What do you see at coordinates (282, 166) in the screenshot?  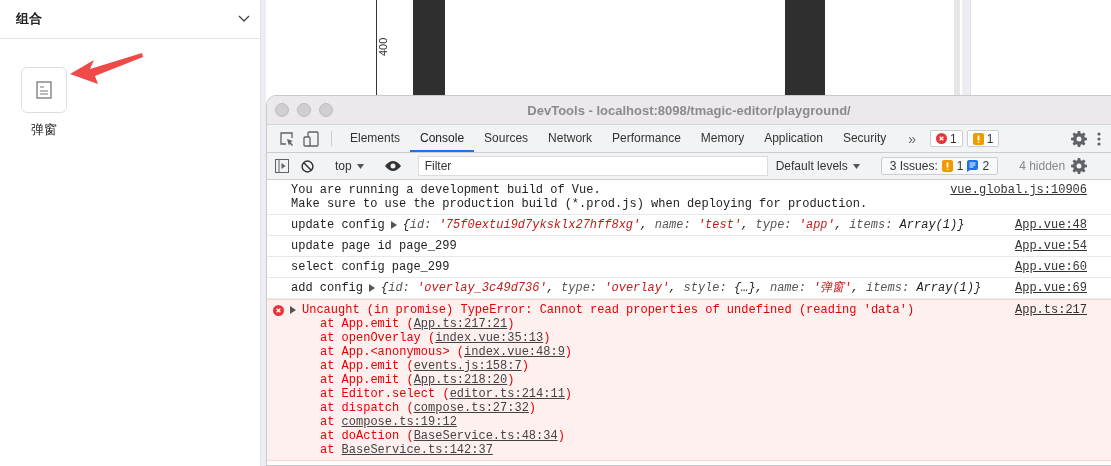 I see `sidebar-toggle-icon` at bounding box center [282, 166].